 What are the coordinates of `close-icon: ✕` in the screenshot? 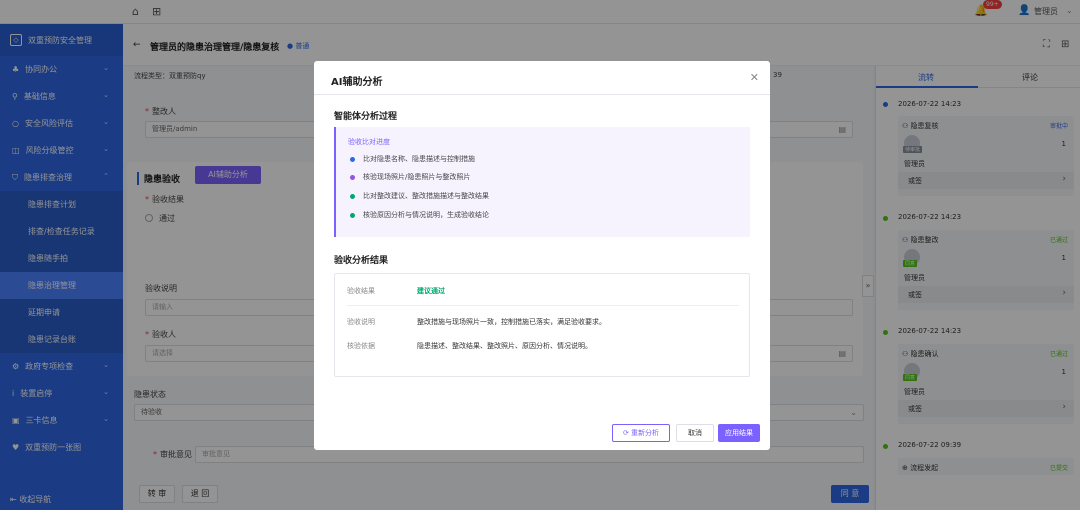 It's located at (754, 77).